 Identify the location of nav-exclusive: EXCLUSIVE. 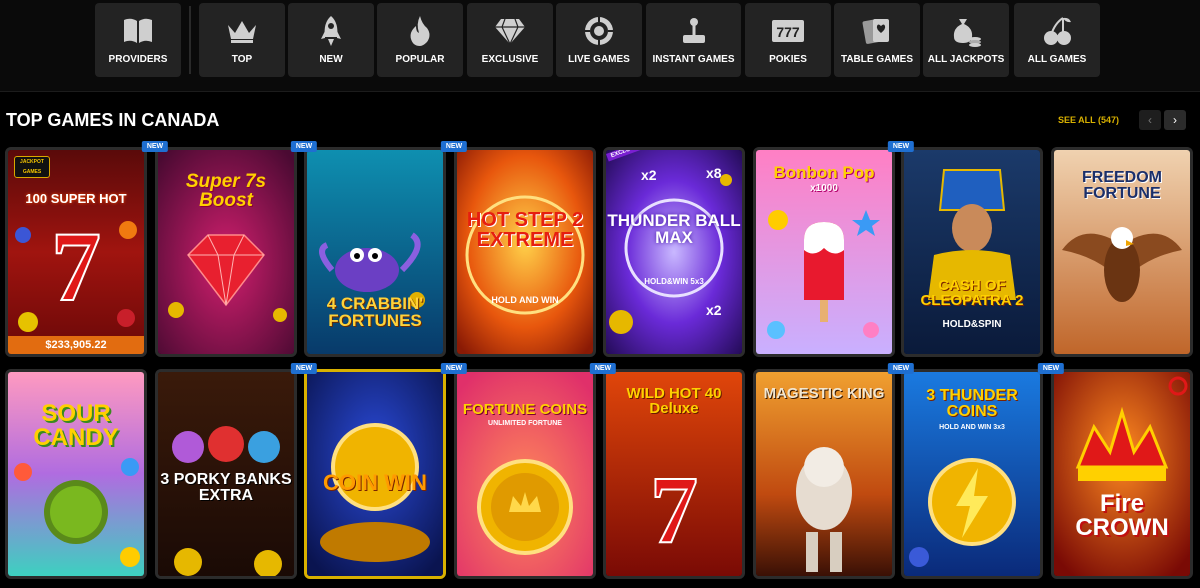
(510, 40).